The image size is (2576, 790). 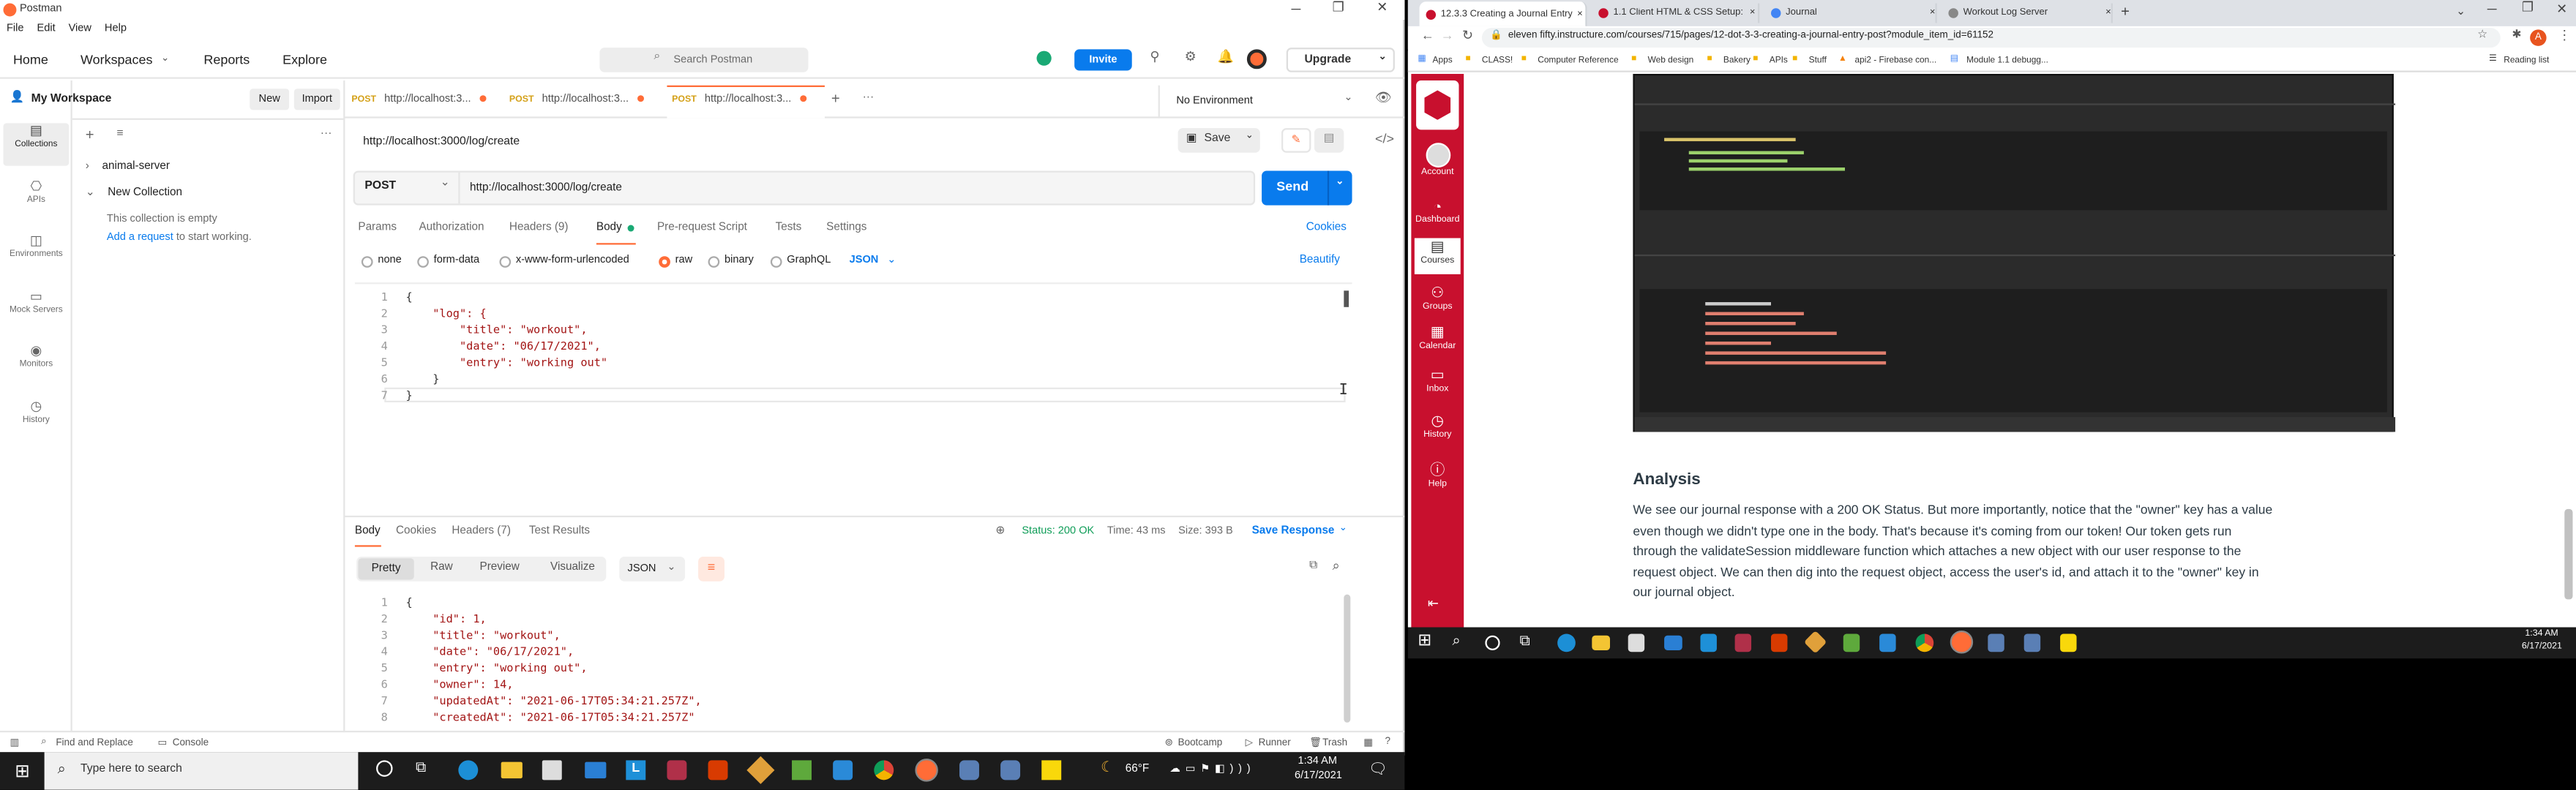 What do you see at coordinates (884, 770) in the screenshot?
I see `chrome-icon` at bounding box center [884, 770].